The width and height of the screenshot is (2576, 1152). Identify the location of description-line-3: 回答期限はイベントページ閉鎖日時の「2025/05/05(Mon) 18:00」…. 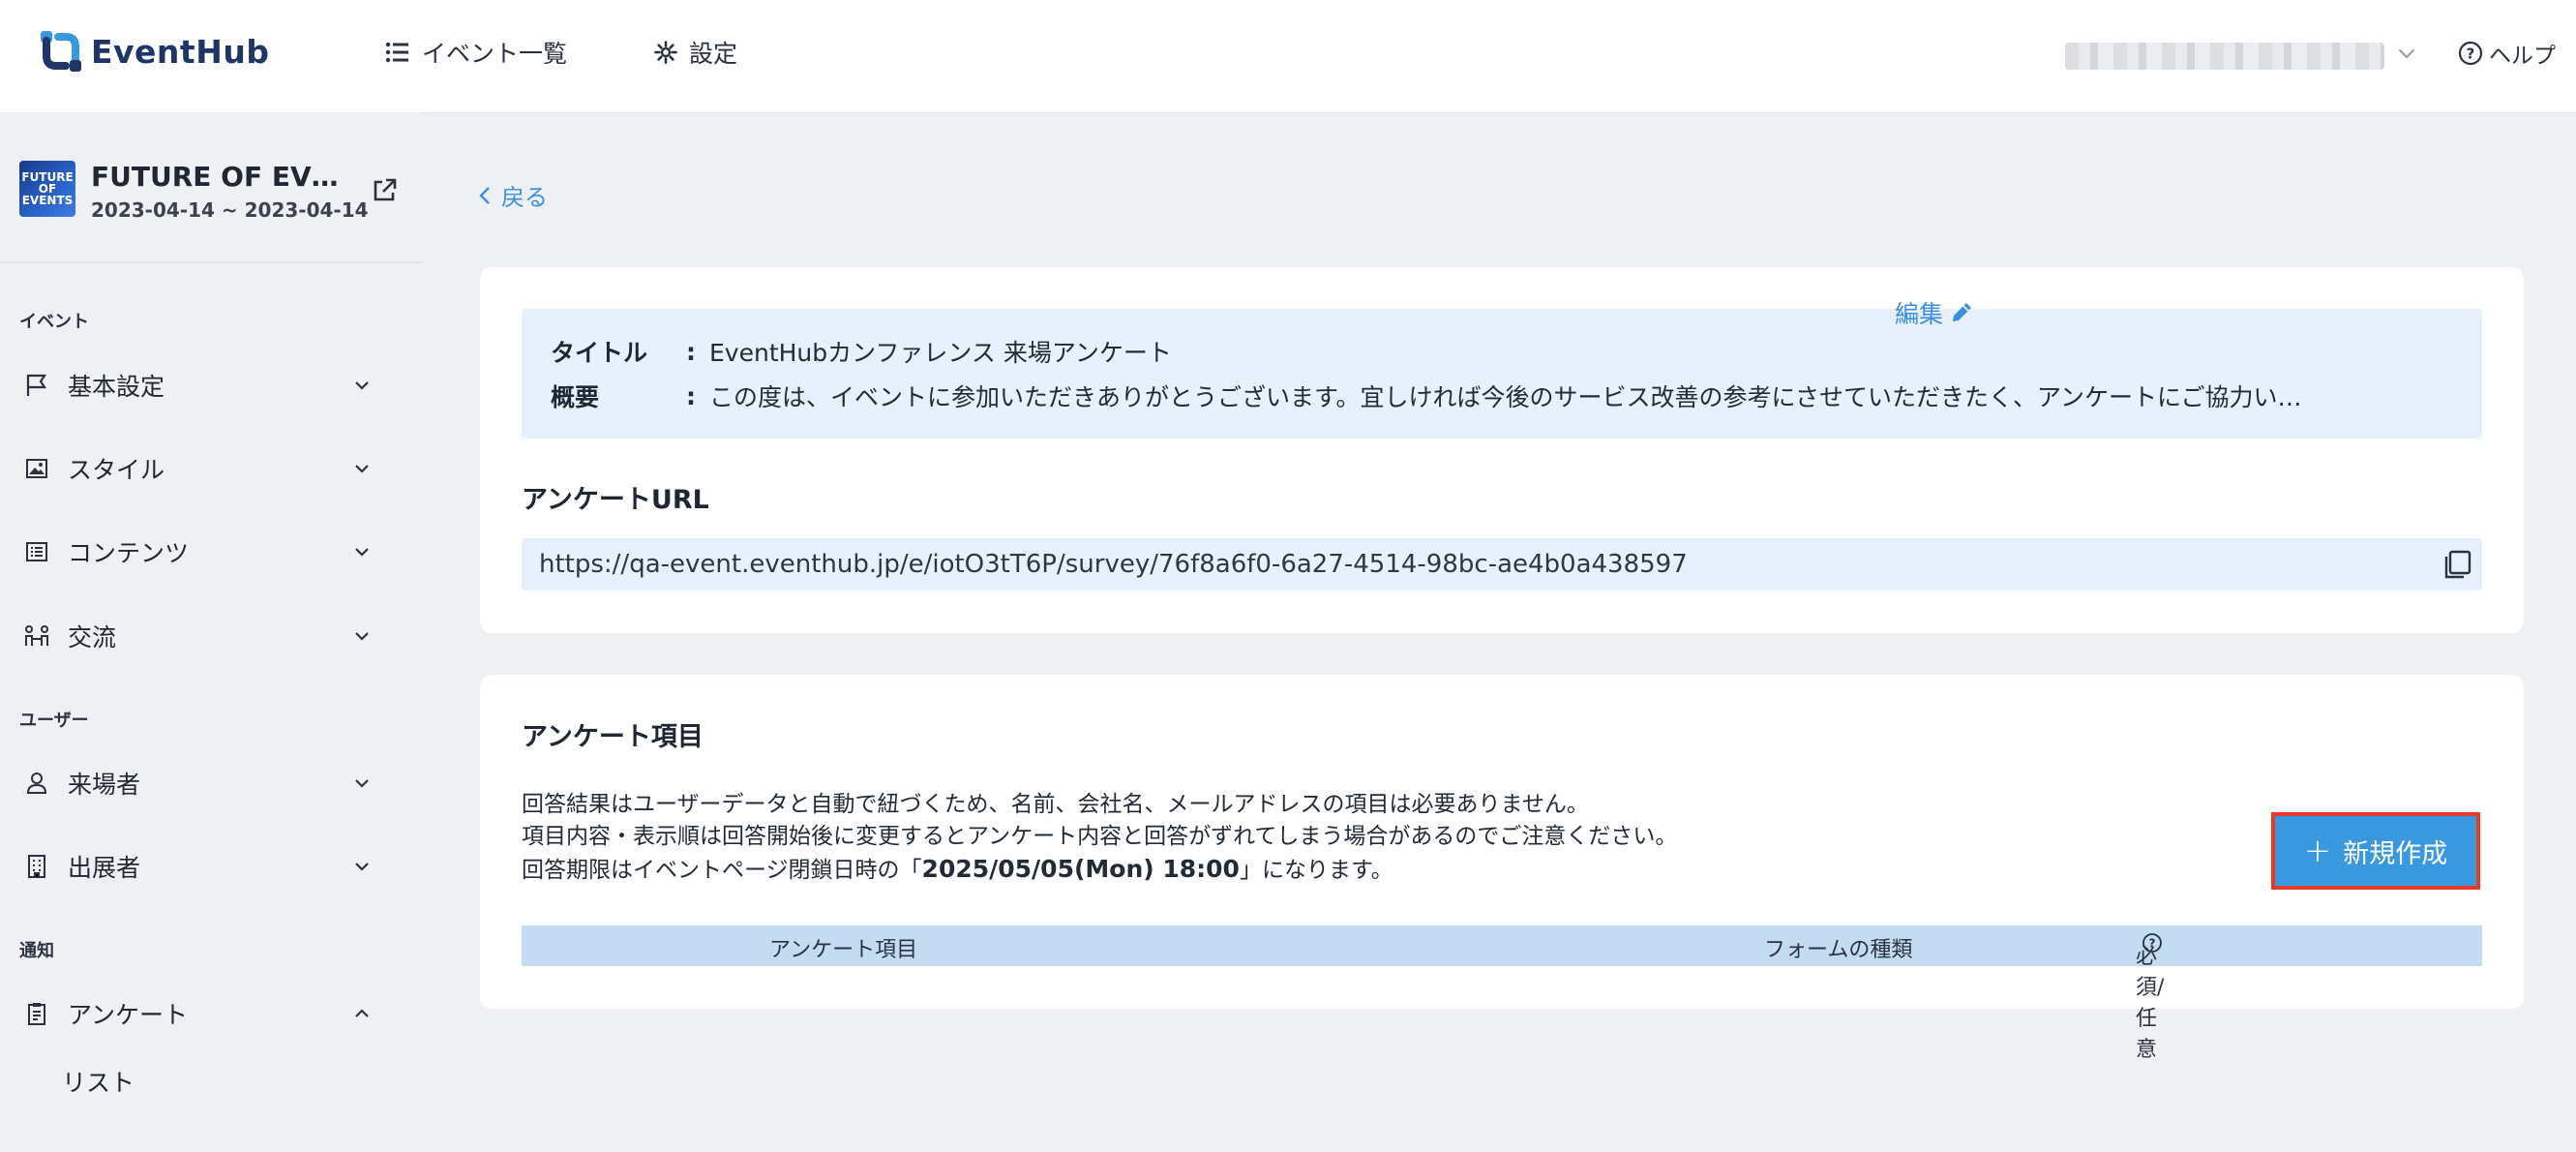
(1099, 870).